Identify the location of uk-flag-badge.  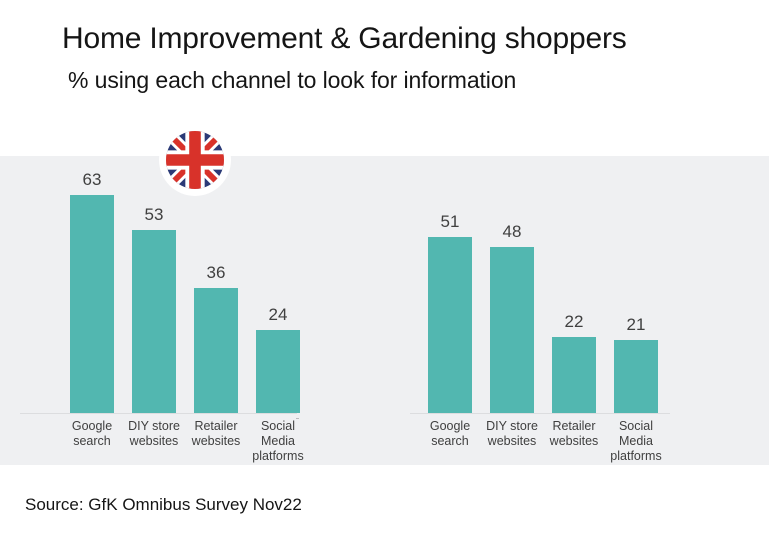
(195, 160).